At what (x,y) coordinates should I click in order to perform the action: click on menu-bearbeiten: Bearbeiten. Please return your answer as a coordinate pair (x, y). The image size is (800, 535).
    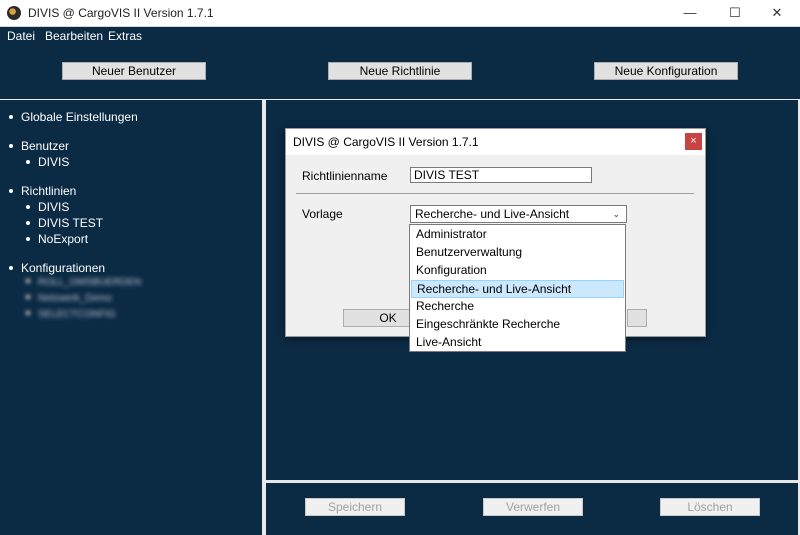
    Looking at the image, I should click on (74, 36).